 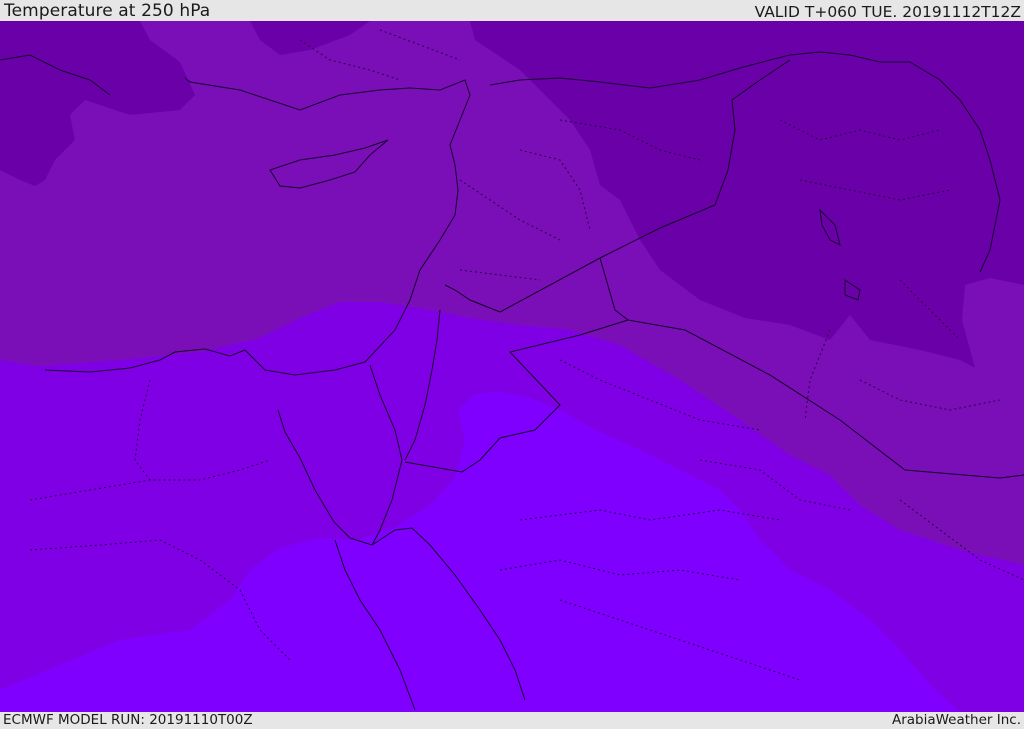 What do you see at coordinates (956, 720) in the screenshot?
I see `credit-label: ArabiaWeather Inc.` at bounding box center [956, 720].